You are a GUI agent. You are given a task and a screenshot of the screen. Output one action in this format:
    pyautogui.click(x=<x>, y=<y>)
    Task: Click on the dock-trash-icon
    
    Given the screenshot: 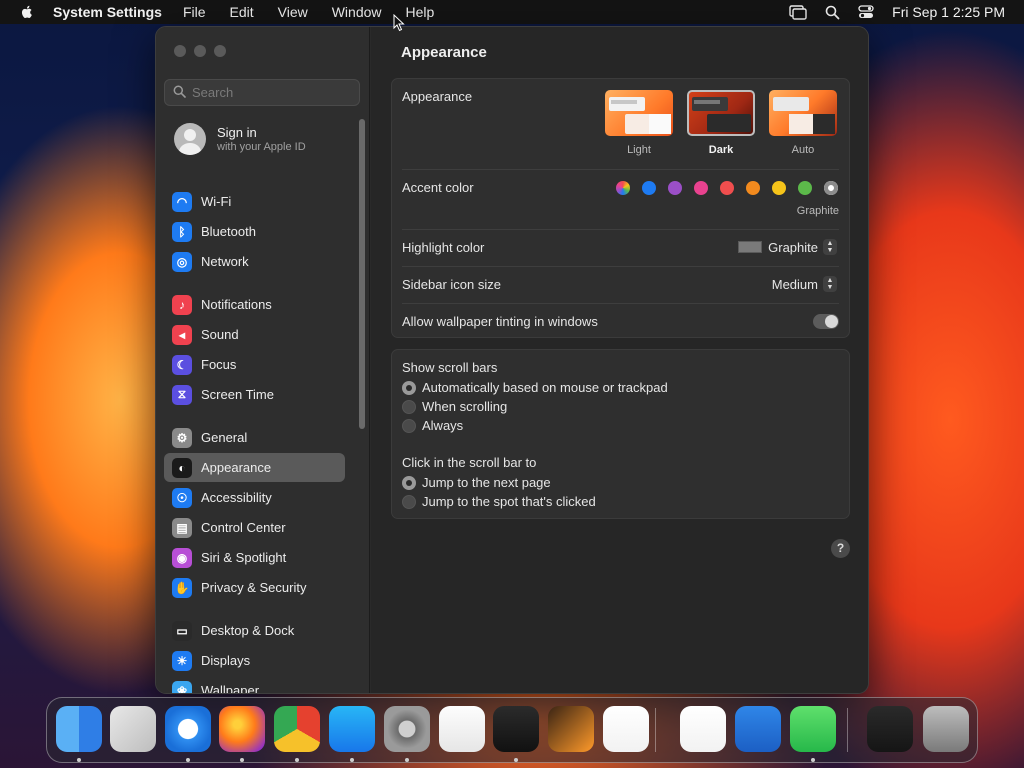 What is the action you would take?
    pyautogui.click(x=946, y=729)
    